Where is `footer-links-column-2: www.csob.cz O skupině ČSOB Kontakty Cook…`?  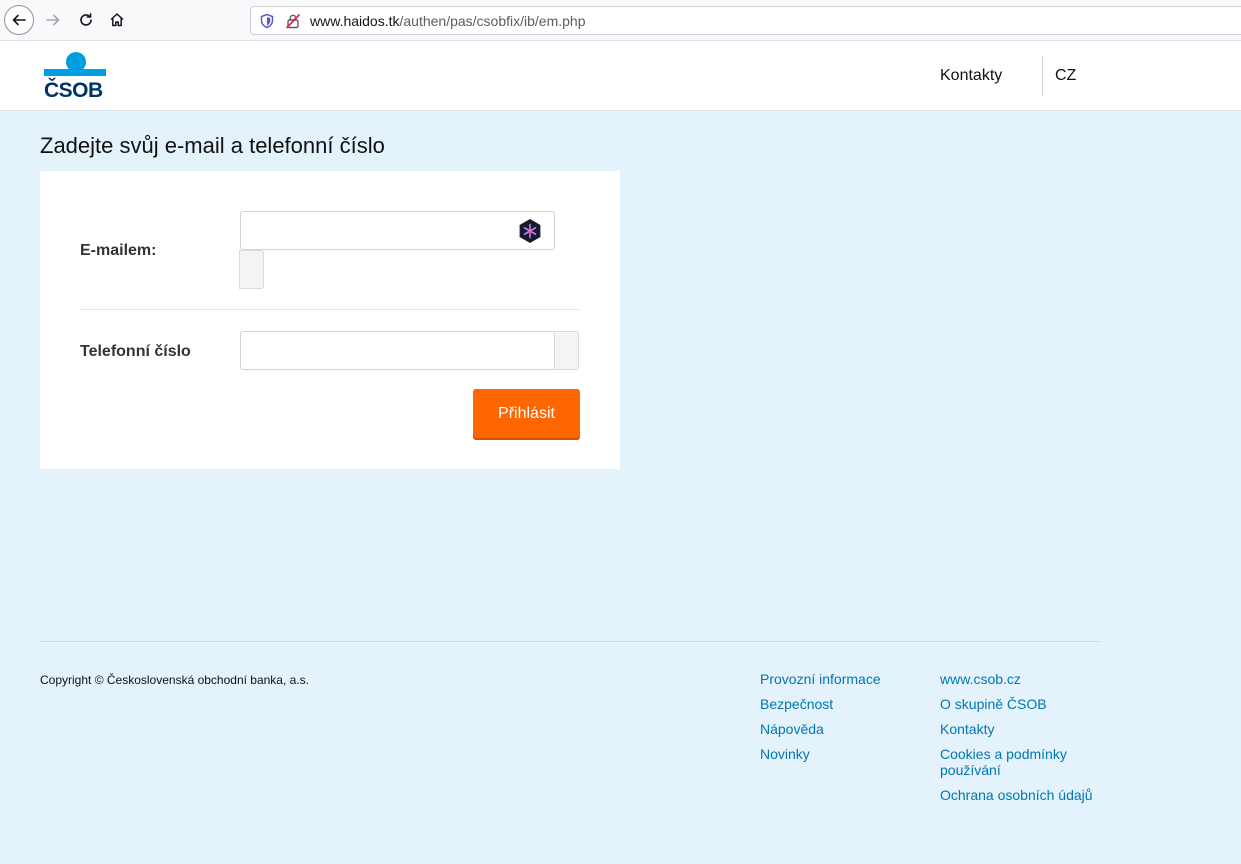
footer-links-column-2: www.csob.cz O skupině ČSOB Kontakty Cook… is located at coordinates (1025, 741).